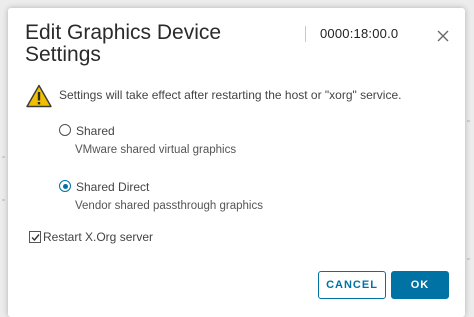  I want to click on device-id: 0000:18:00.0, so click(359, 33).